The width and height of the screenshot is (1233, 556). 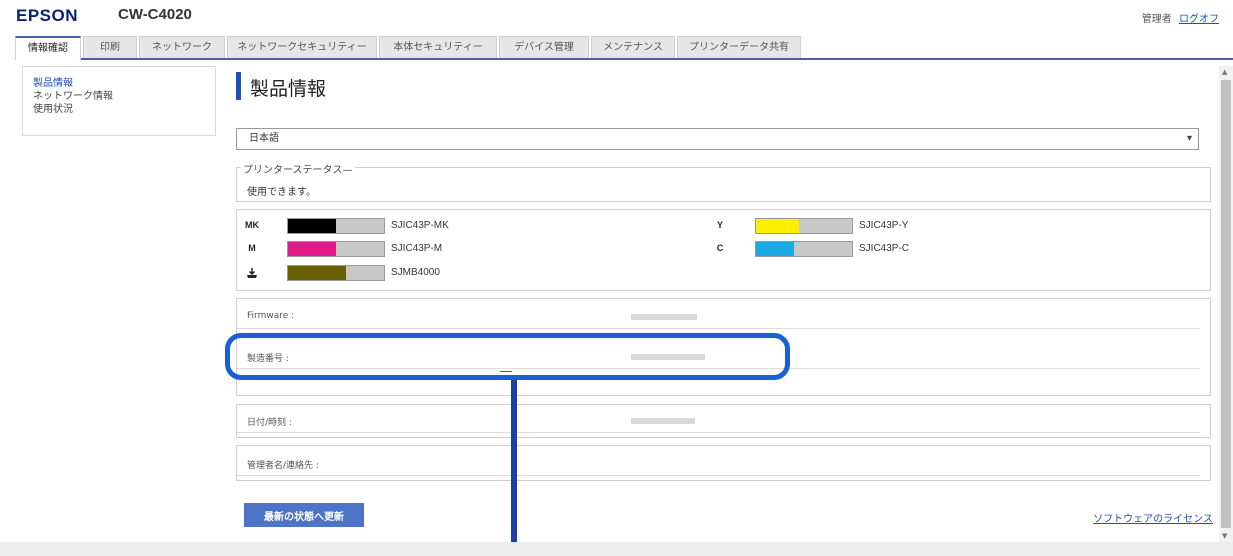 I want to click on tab-device-management: デバイス管理, so click(x=544, y=47).